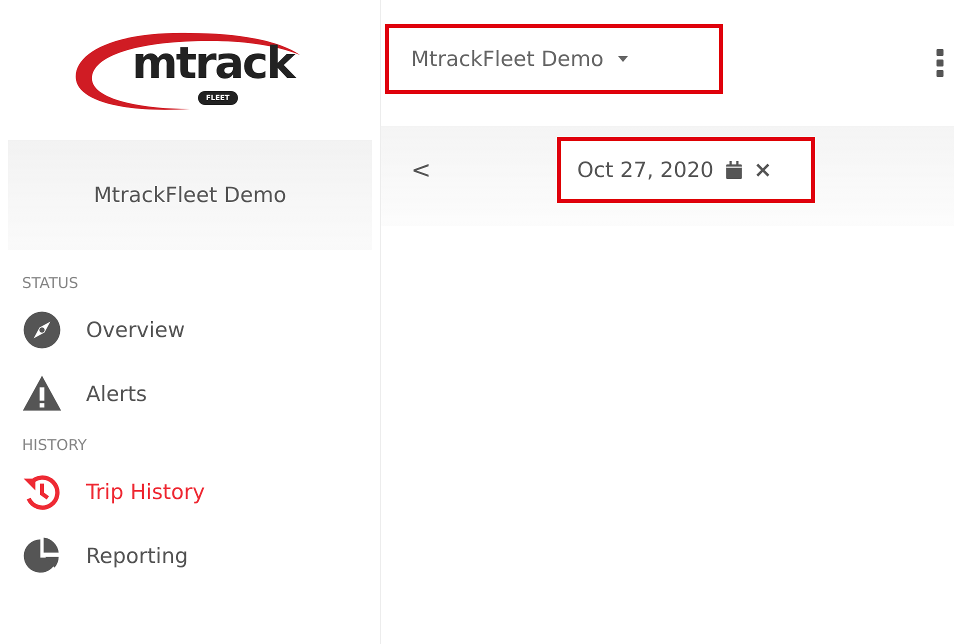  Describe the element at coordinates (105, 556) in the screenshot. I see `nav-item: Reporting` at that location.